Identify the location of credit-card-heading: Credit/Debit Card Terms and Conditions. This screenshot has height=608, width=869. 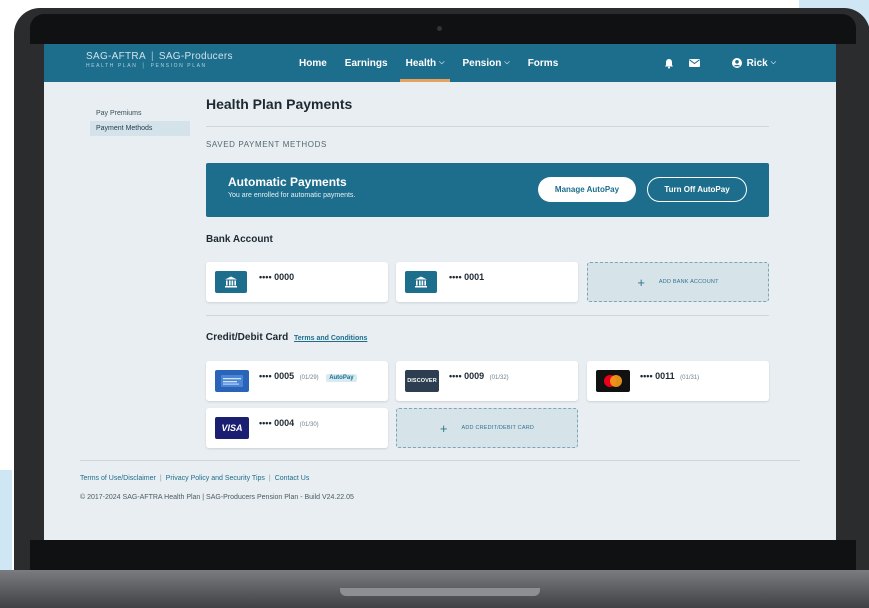
(286, 337).